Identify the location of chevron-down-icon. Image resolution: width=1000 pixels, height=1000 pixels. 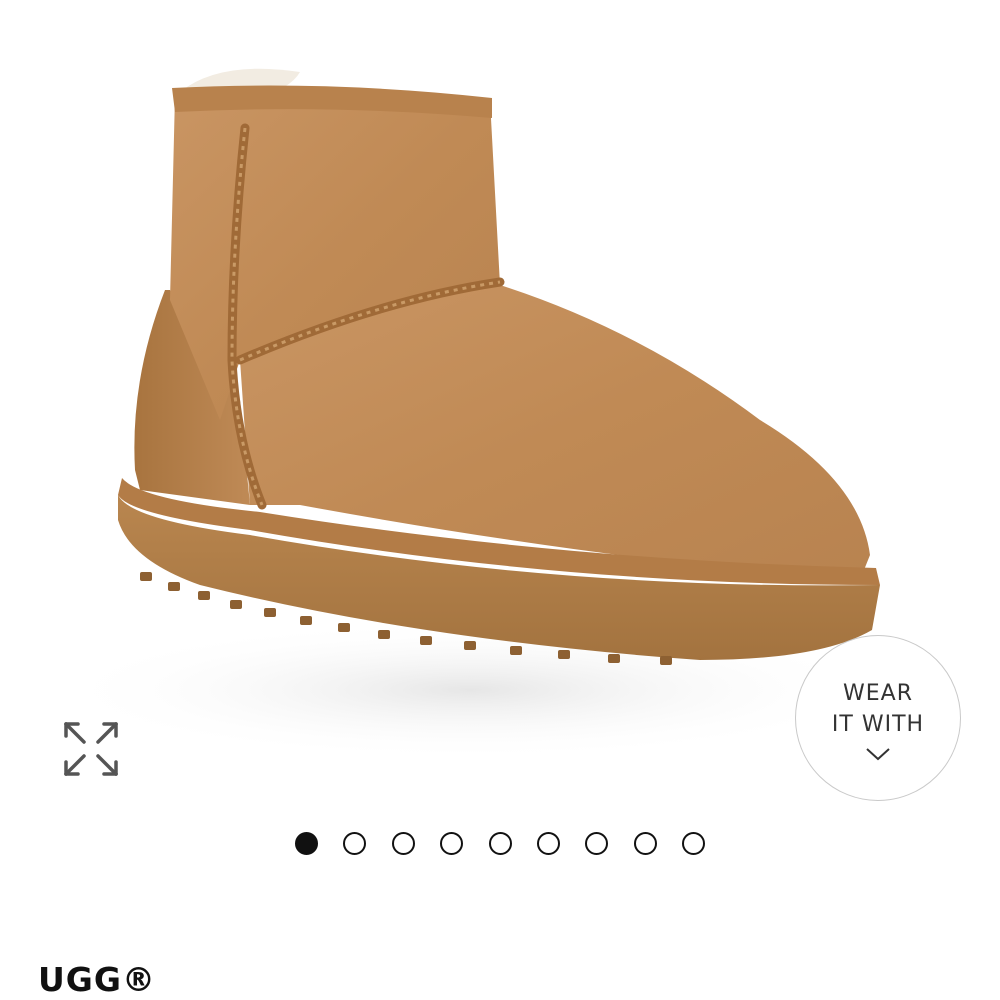
(878, 754).